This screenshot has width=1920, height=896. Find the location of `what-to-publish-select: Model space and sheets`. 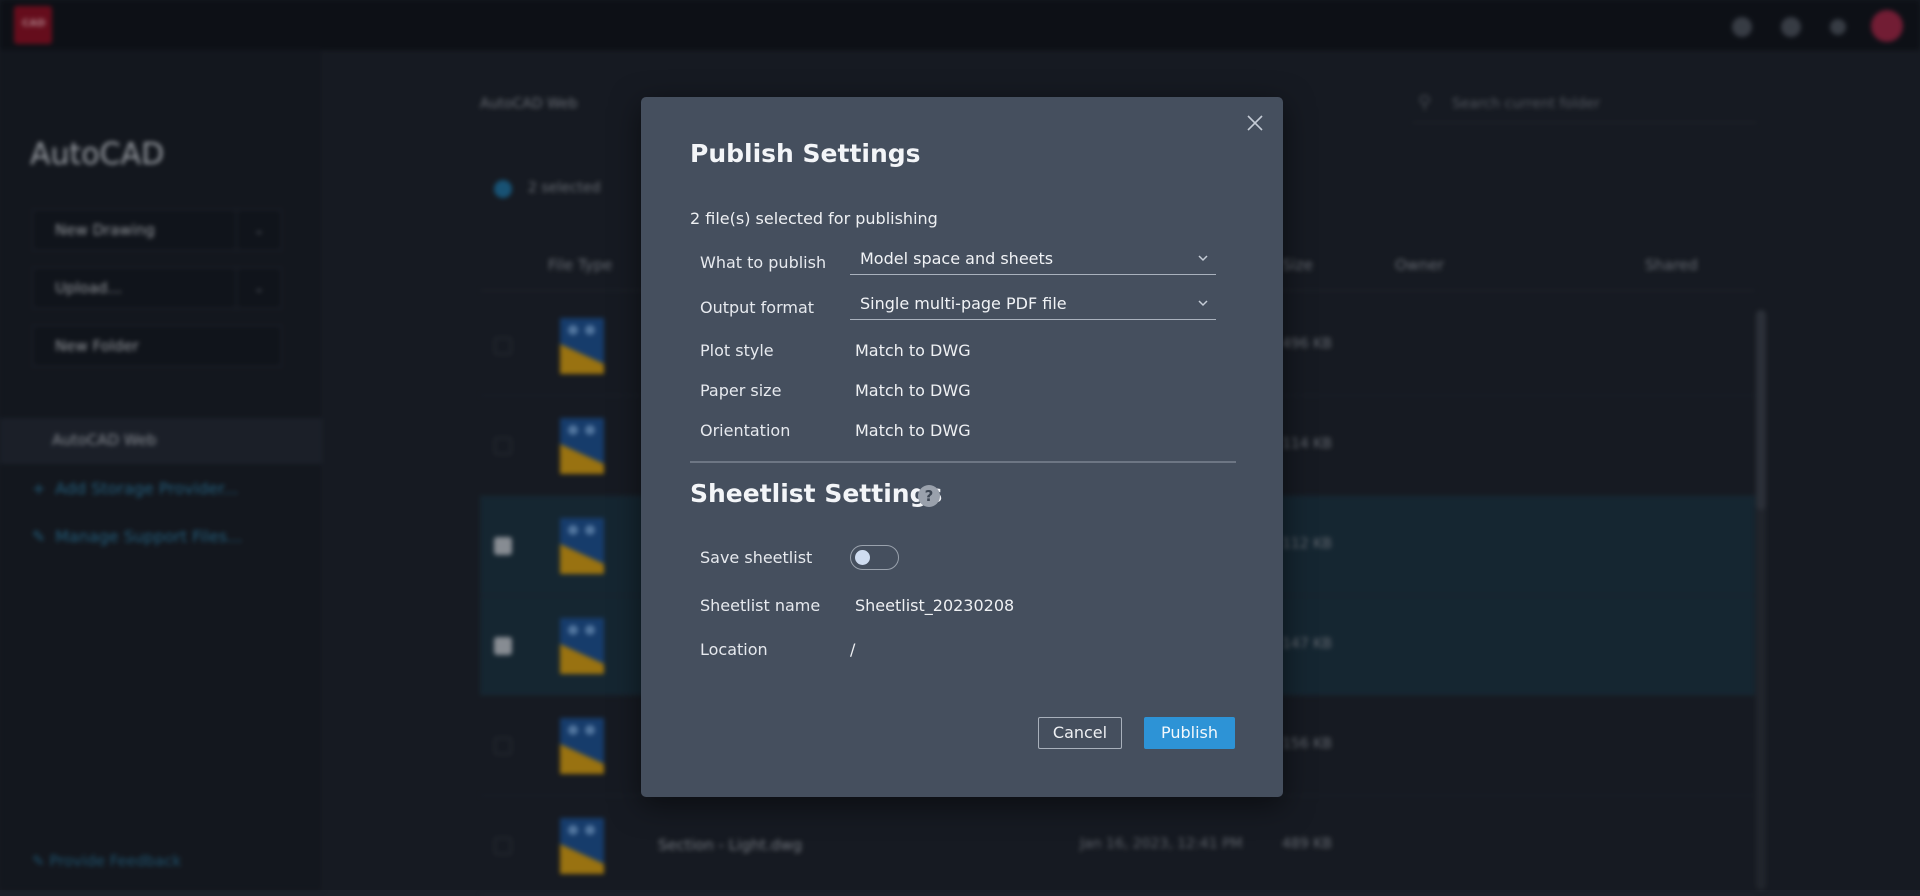

what-to-publish-select: Model space and sheets is located at coordinates (1033, 259).